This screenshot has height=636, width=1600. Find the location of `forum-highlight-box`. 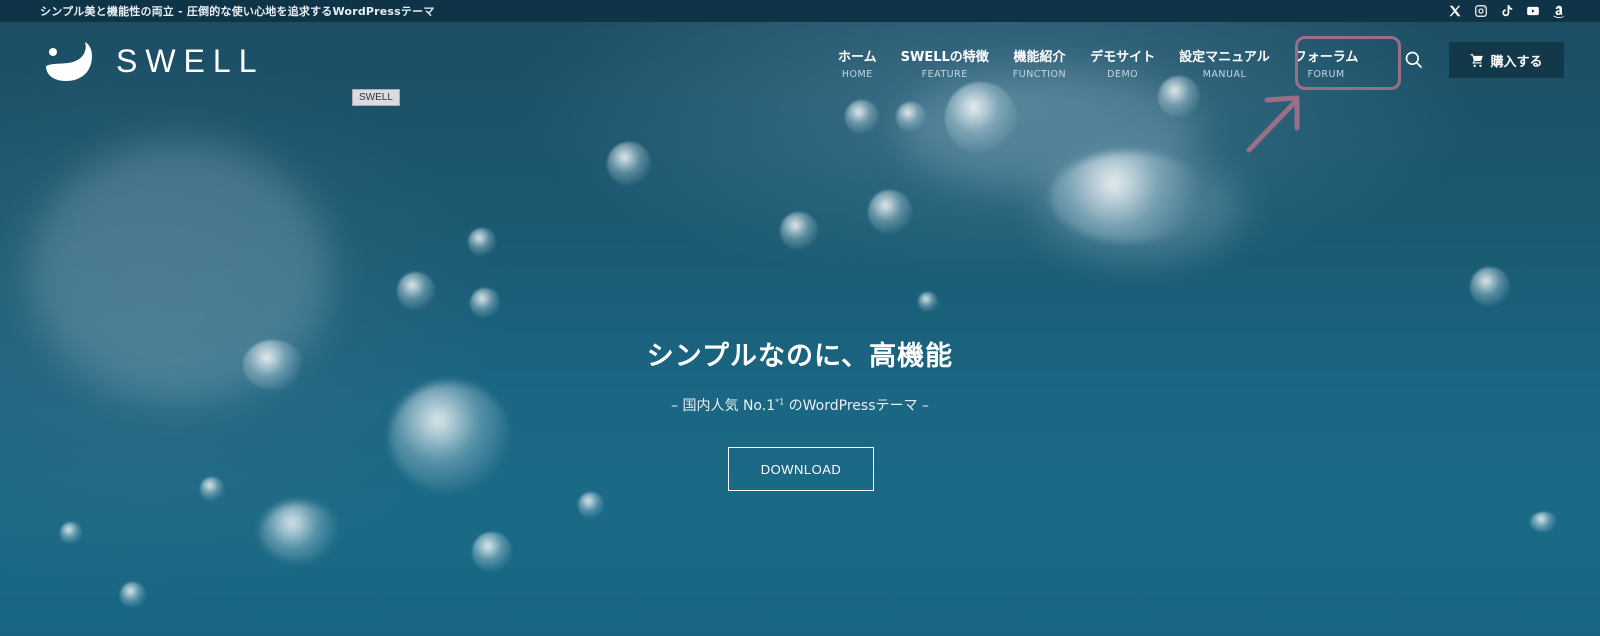

forum-highlight-box is located at coordinates (1348, 63).